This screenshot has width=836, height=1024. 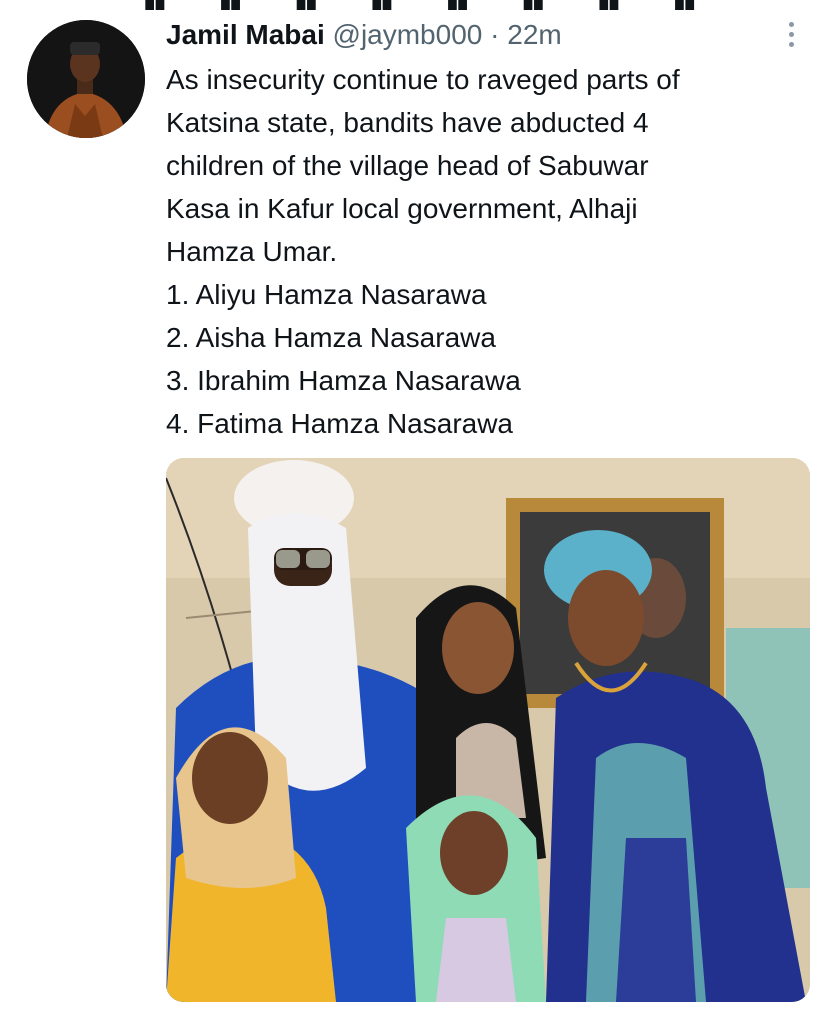 I want to click on more-vertical-icon, so click(x=792, y=35).